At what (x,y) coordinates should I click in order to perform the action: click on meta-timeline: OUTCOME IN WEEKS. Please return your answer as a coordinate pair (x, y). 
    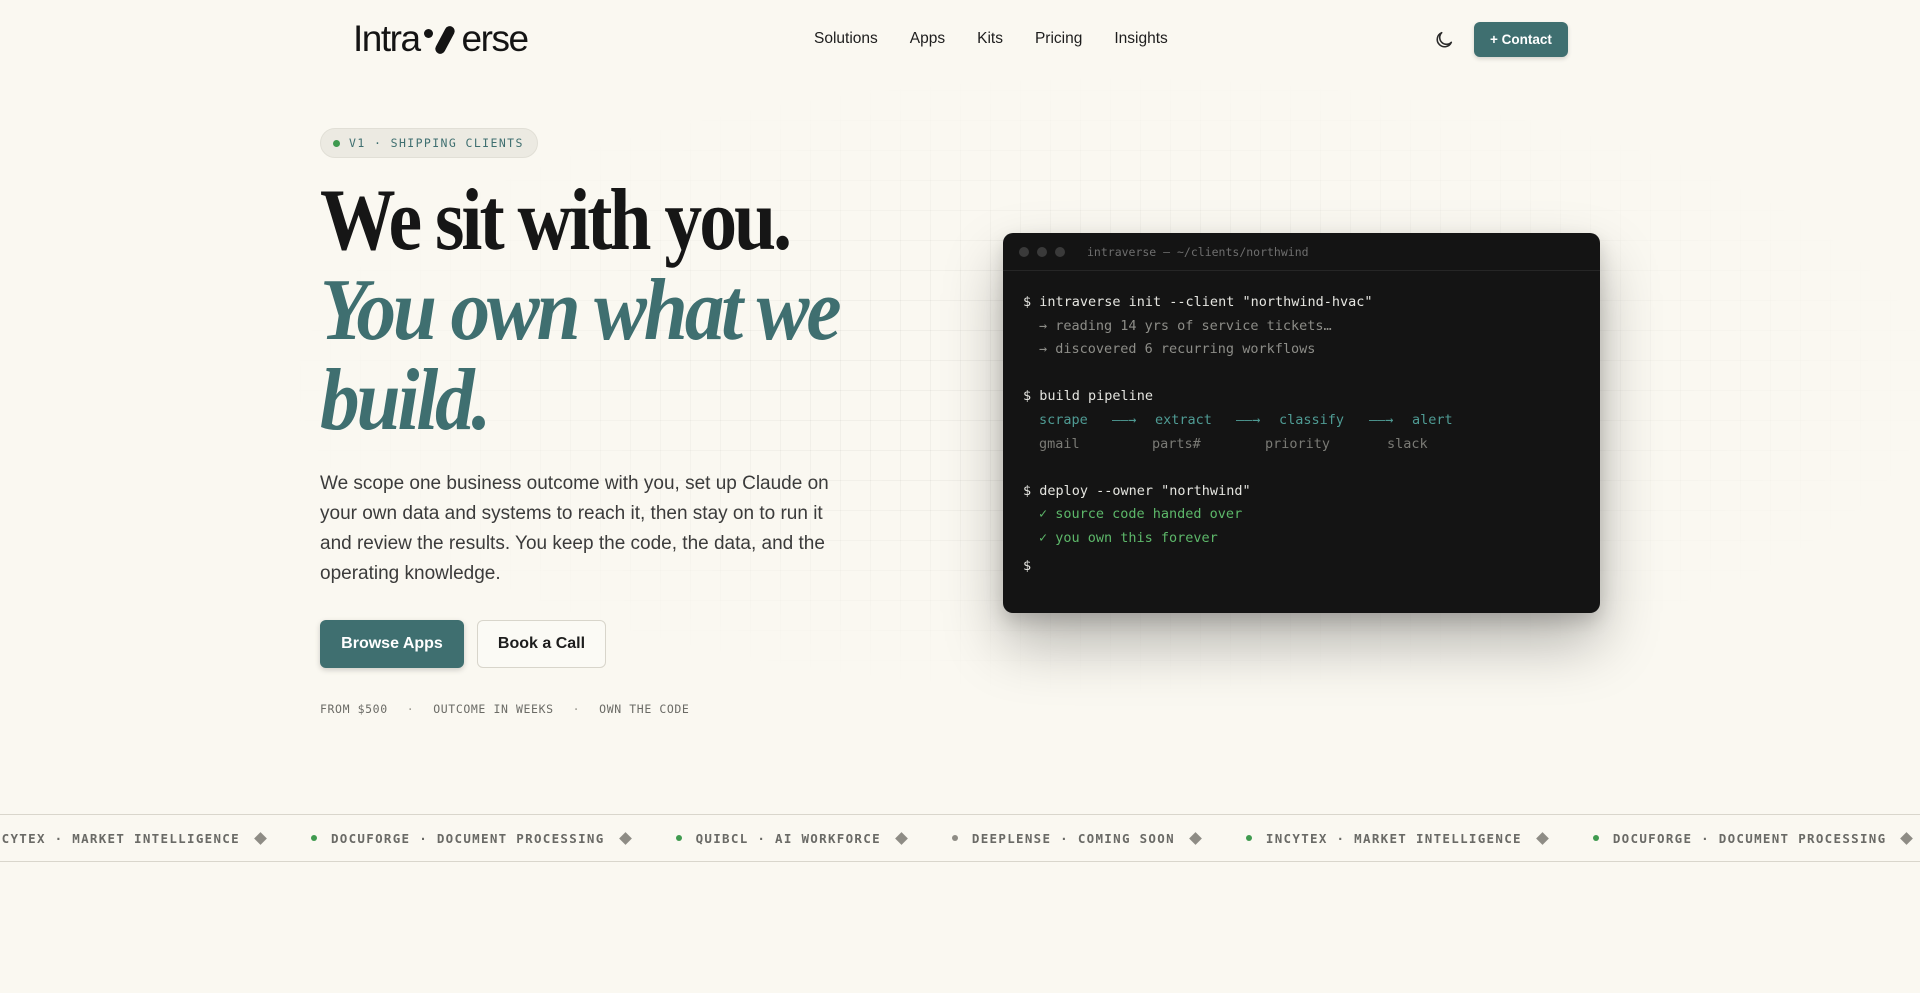
    Looking at the image, I should click on (493, 709).